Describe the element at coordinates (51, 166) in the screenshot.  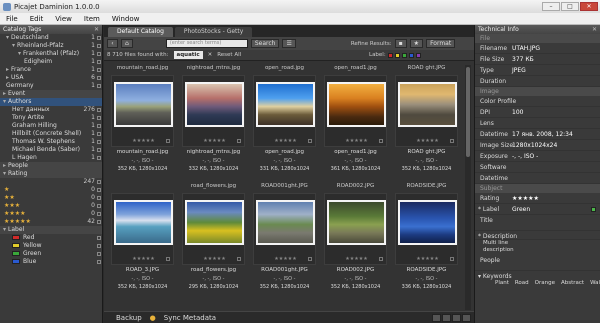
I see `people-category: ▸ People` at that location.